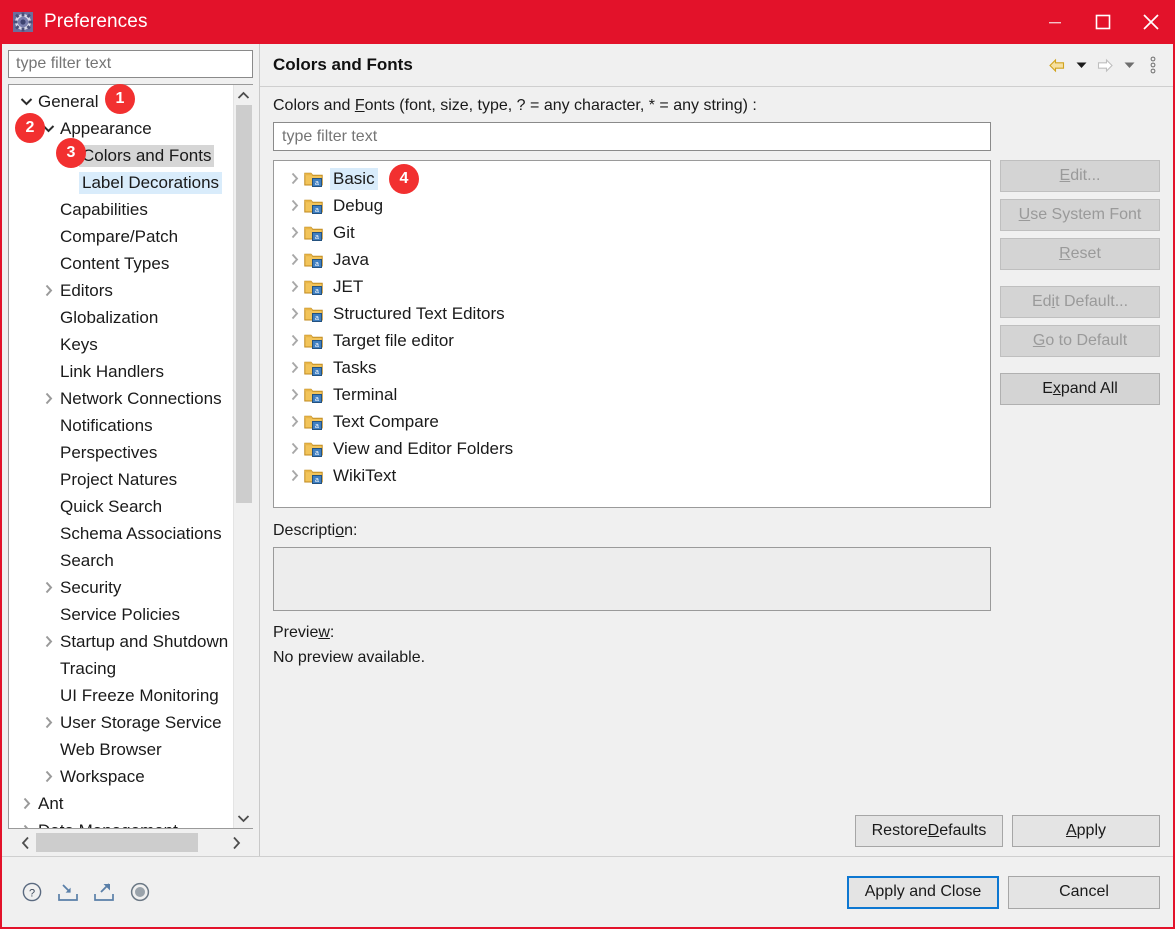 The image size is (1175, 929). I want to click on sidebar-item-schema-associations: Schema Associations, so click(121, 533).